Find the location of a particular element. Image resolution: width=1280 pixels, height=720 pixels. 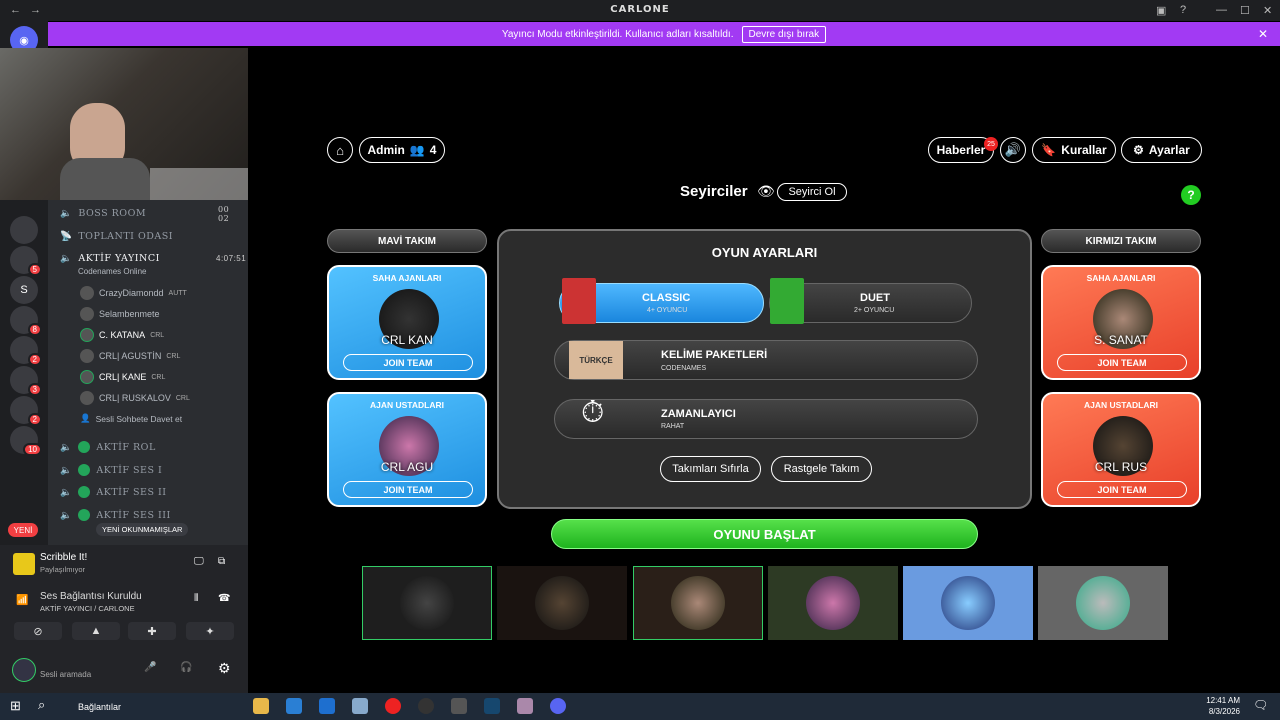

back-arrow-icon: ← is located at coordinates (15, 10).